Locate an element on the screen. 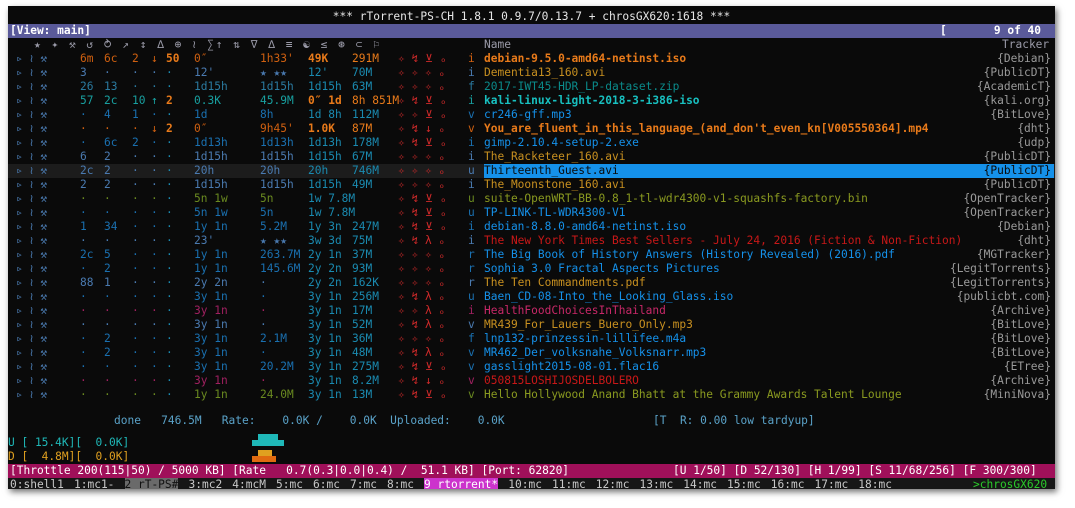  row-col-c2: 2 is located at coordinates (107, 184).